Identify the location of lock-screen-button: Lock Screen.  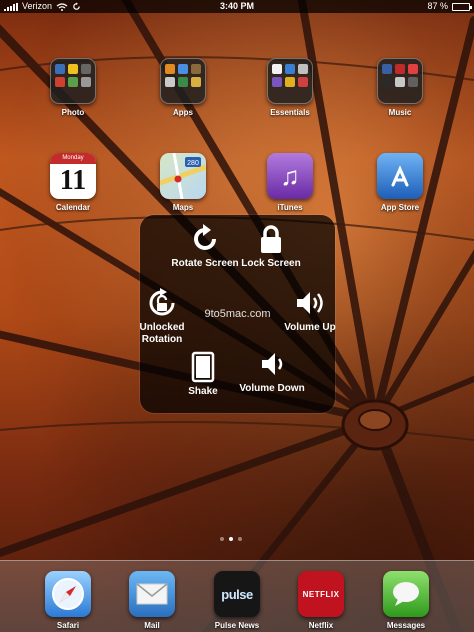
(271, 246).